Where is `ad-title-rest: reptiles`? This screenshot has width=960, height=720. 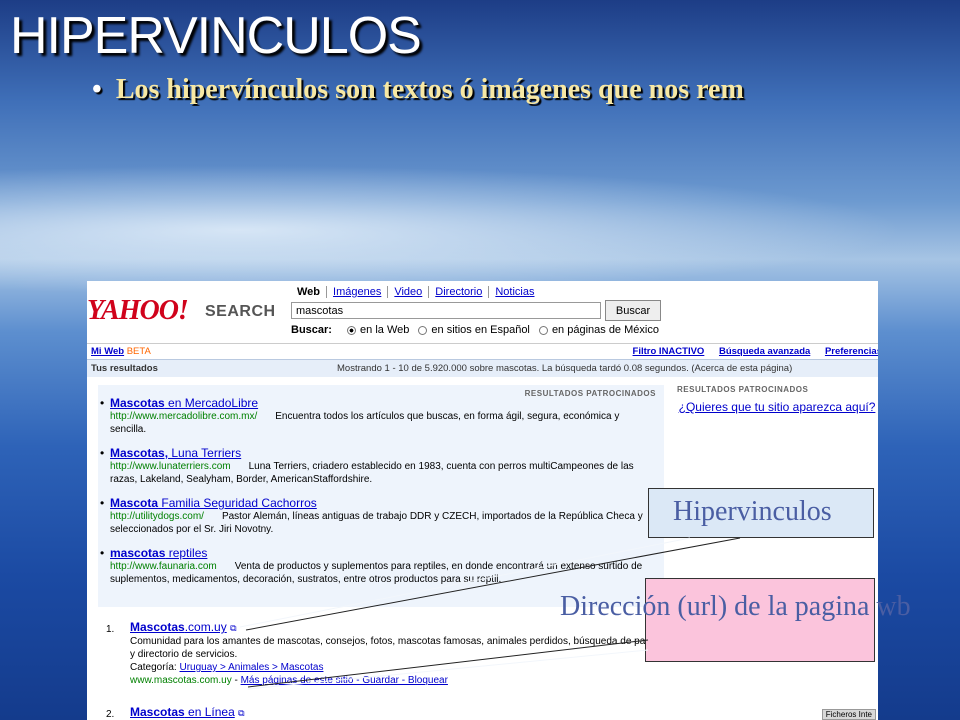
ad-title-rest: reptiles is located at coordinates (186, 553).